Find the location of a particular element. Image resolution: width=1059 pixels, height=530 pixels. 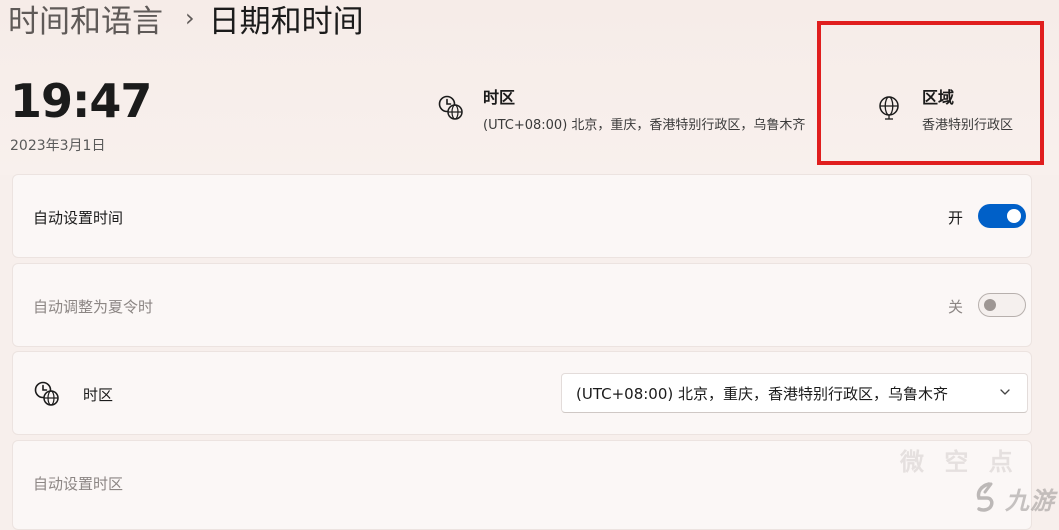

auto-time-label: 自动设置时间 is located at coordinates (78, 218).